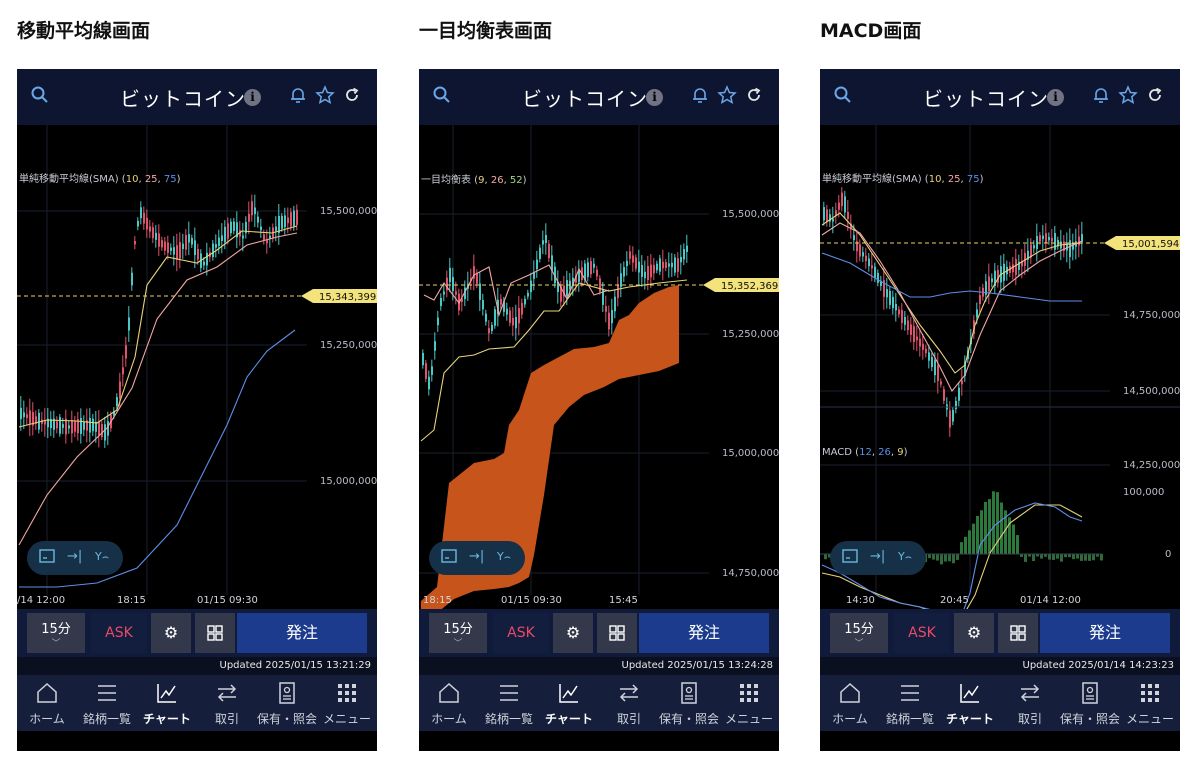  I want to click on interval-value: 15分, so click(56, 629).